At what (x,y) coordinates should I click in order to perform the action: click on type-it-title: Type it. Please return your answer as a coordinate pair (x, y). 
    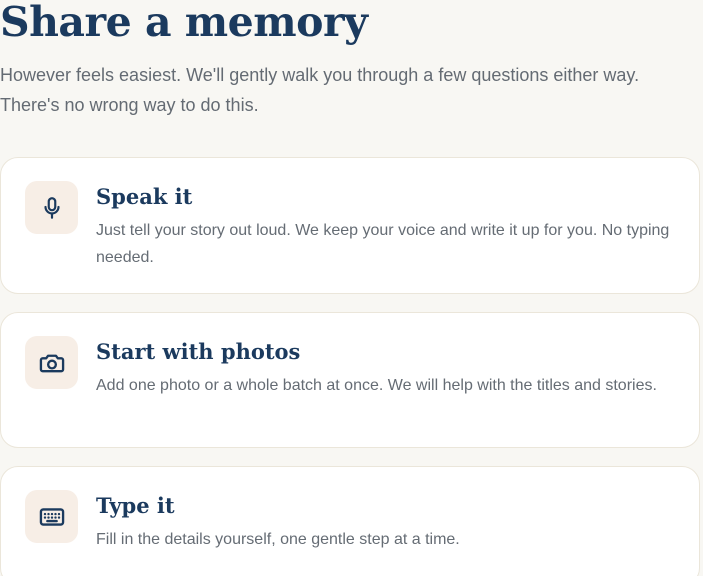
    Looking at the image, I should click on (135, 505).